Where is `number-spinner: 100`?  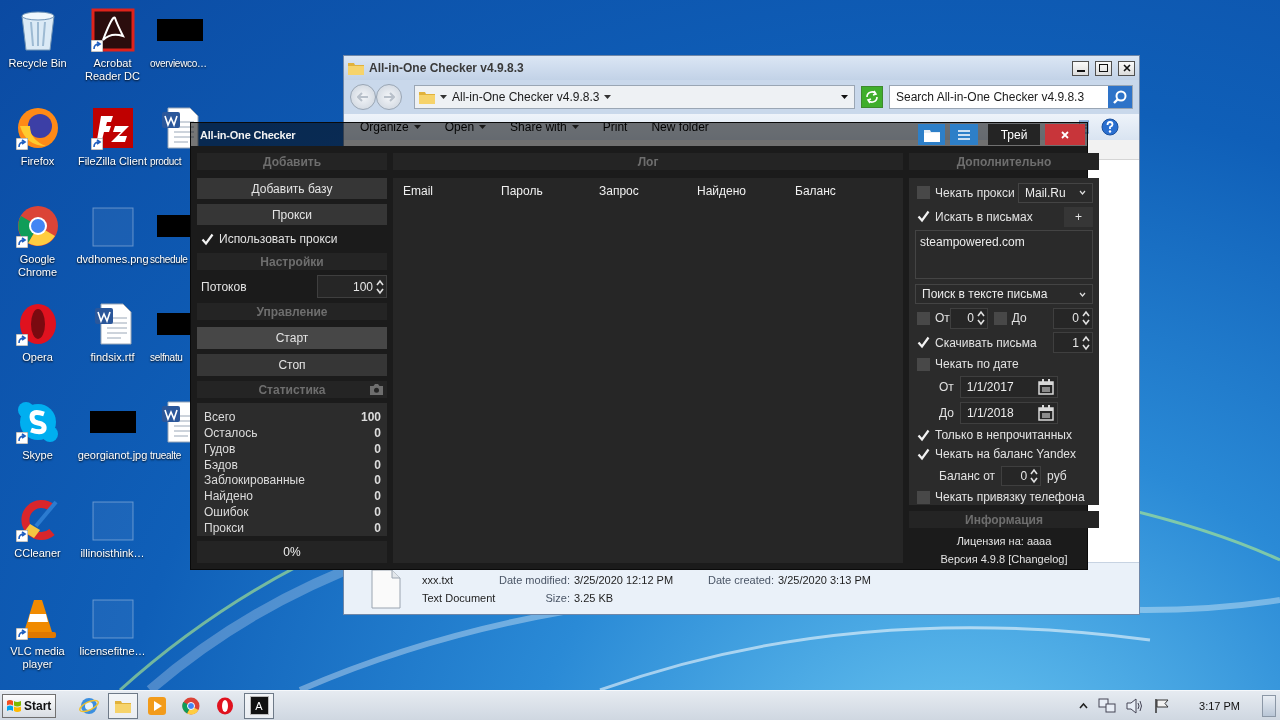 number-spinner: 100 is located at coordinates (352, 286).